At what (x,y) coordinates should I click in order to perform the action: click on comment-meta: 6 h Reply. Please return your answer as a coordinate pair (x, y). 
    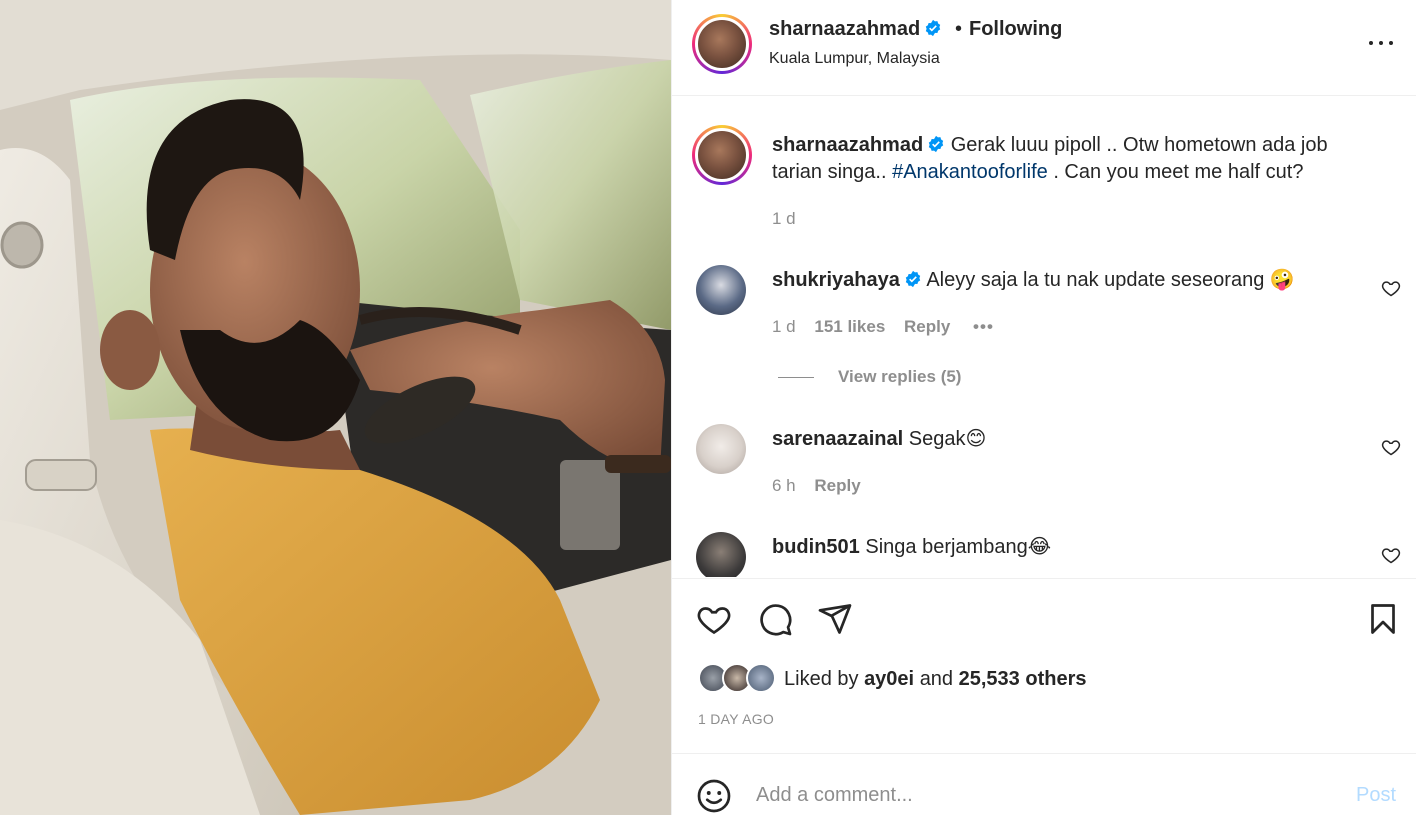
    Looking at the image, I should click on (816, 486).